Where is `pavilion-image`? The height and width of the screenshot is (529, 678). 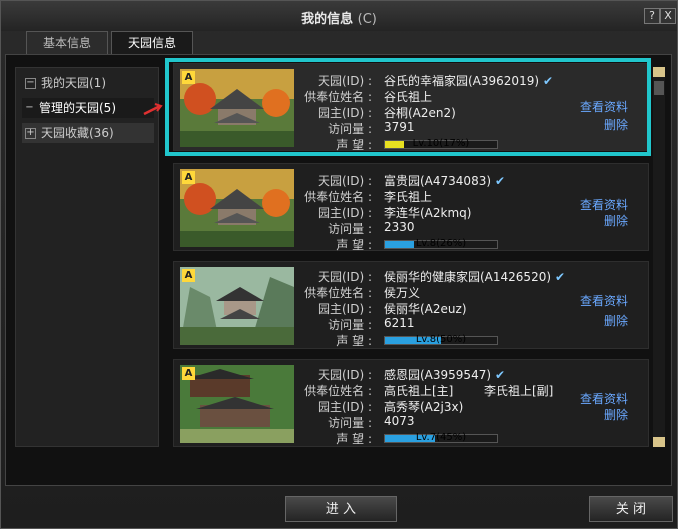
pavilion-image is located at coordinates (237, 208).